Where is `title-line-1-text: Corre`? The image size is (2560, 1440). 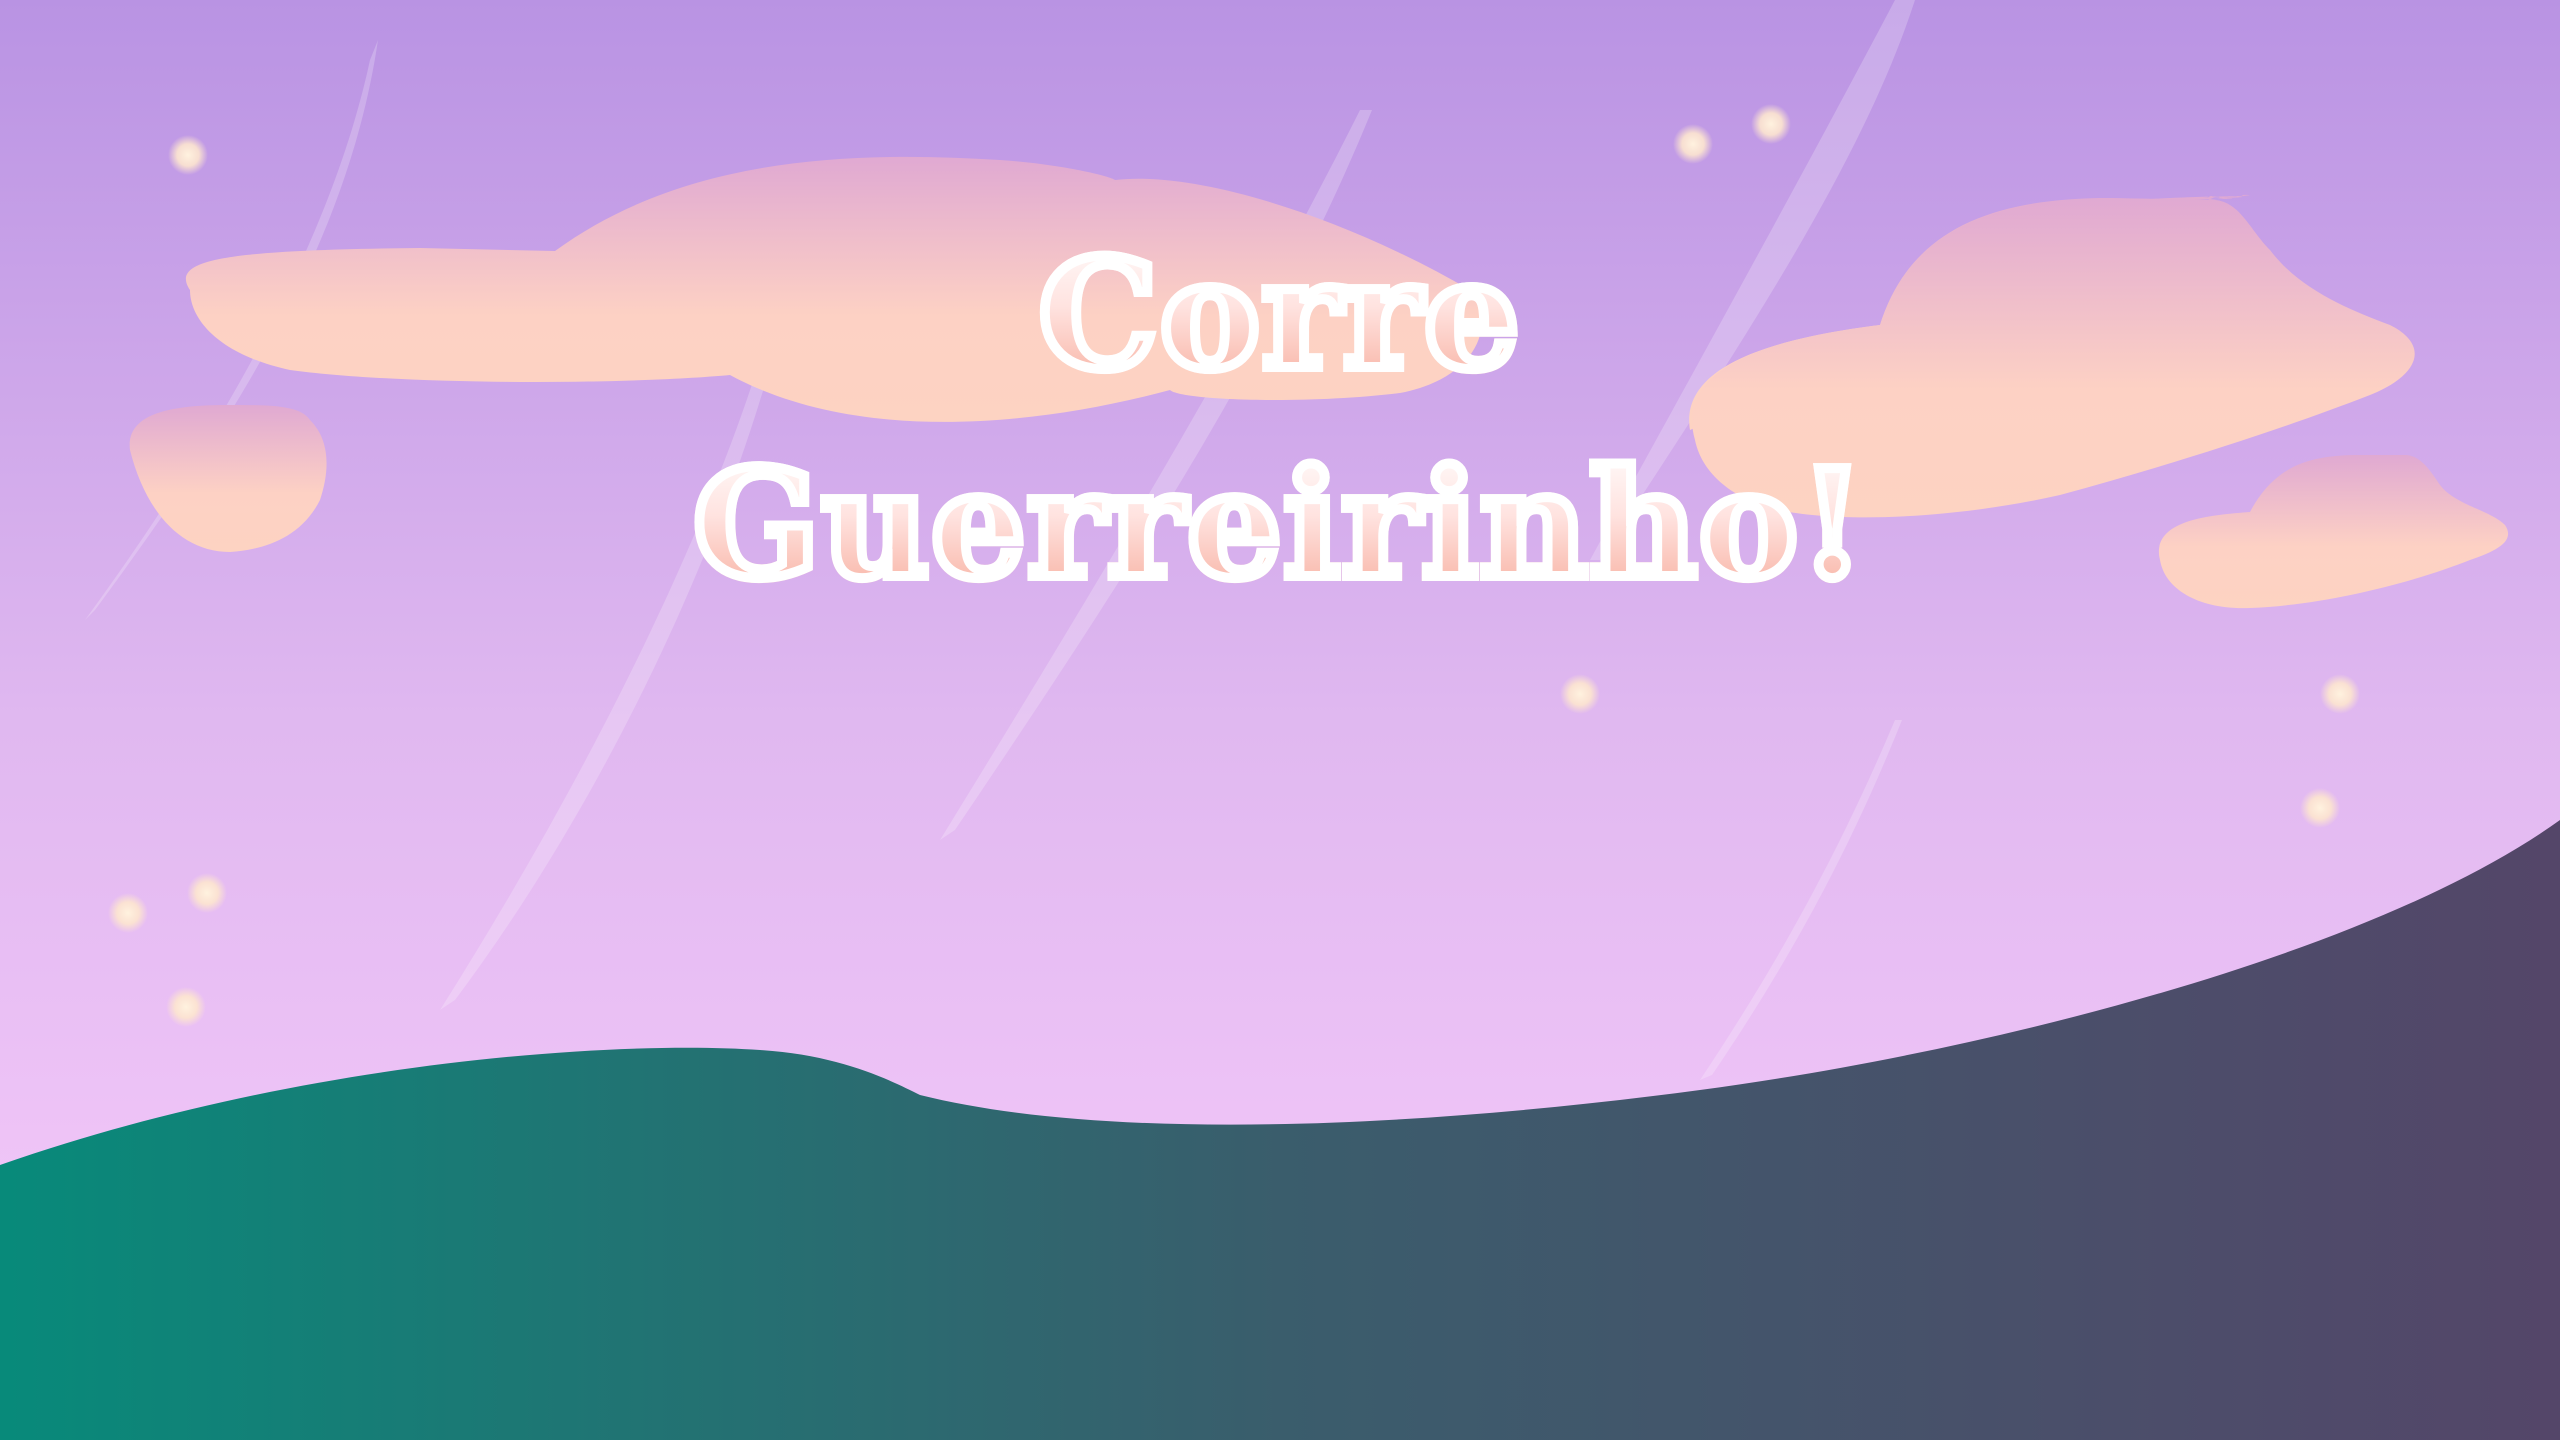 title-line-1-text: Corre is located at coordinates (1279, 315).